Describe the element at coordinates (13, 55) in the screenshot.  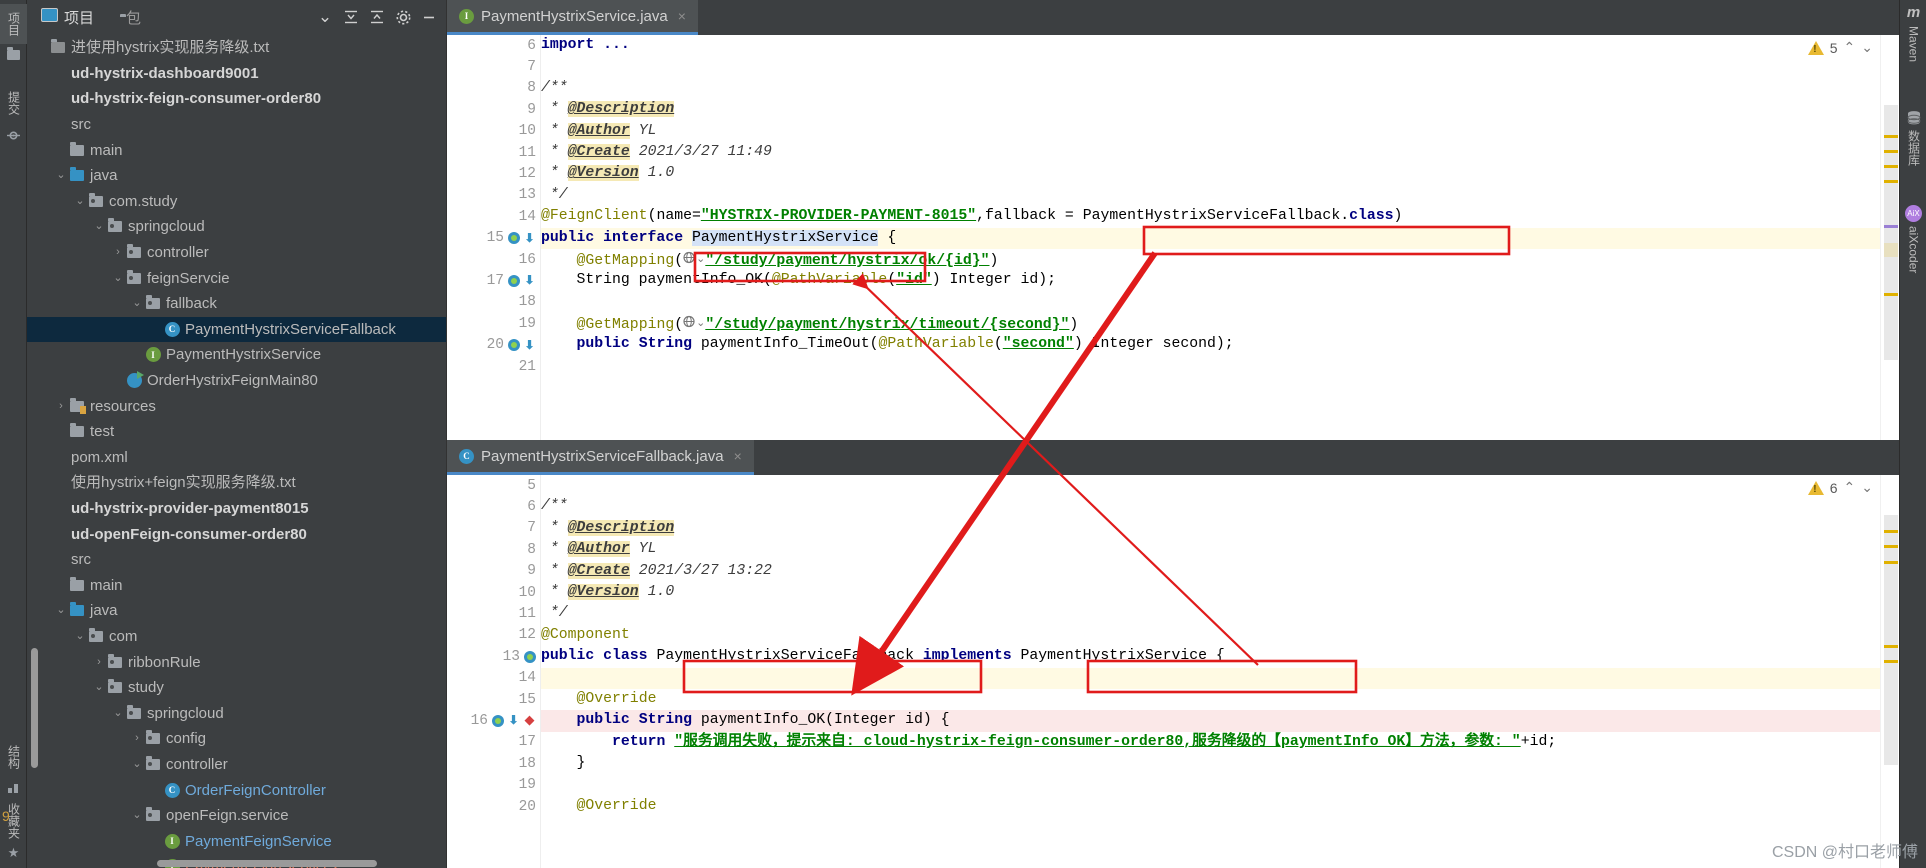
I see `folder-icon` at that location.